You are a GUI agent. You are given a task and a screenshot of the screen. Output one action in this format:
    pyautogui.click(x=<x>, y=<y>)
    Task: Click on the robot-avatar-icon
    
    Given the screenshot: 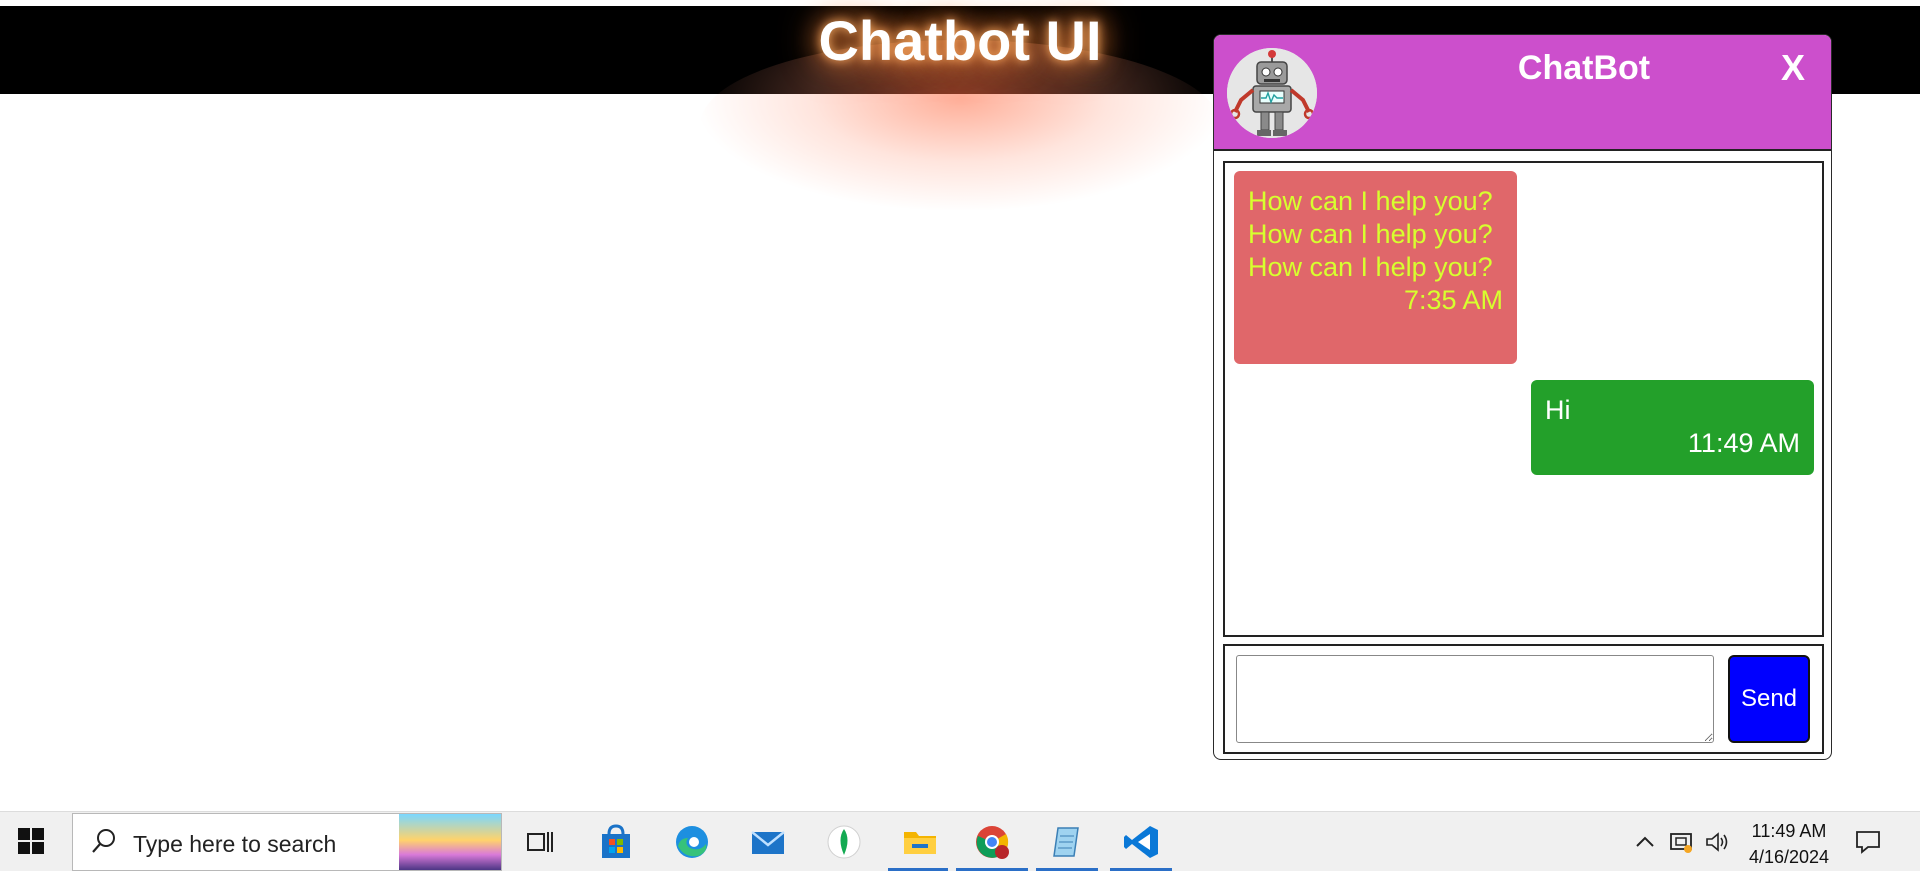 What is the action you would take?
    pyautogui.click(x=1272, y=93)
    